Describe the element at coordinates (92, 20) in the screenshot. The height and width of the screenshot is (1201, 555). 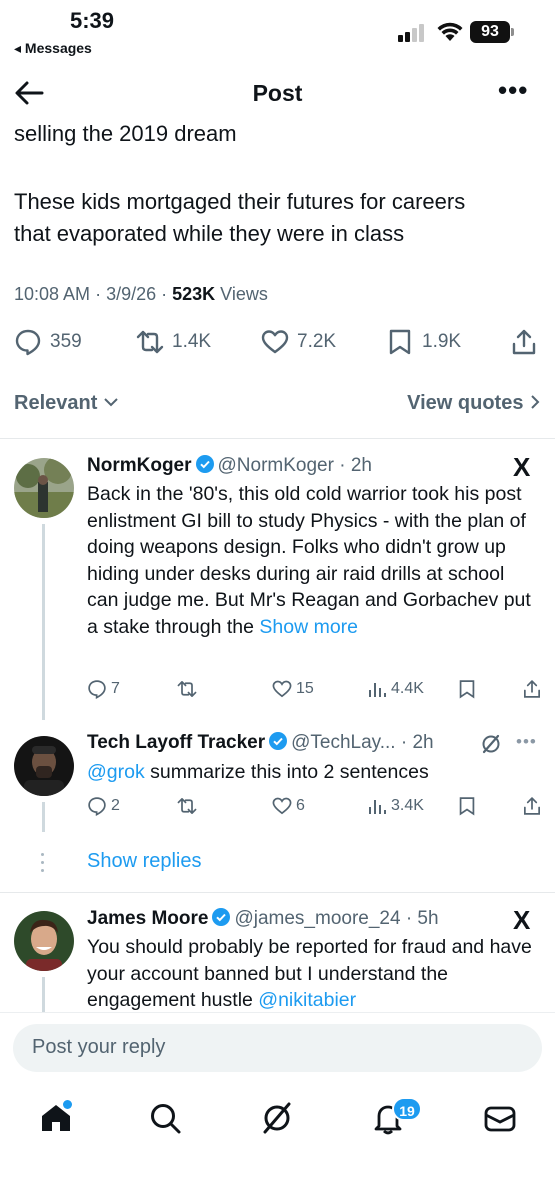
I see `status-time: 5:39` at that location.